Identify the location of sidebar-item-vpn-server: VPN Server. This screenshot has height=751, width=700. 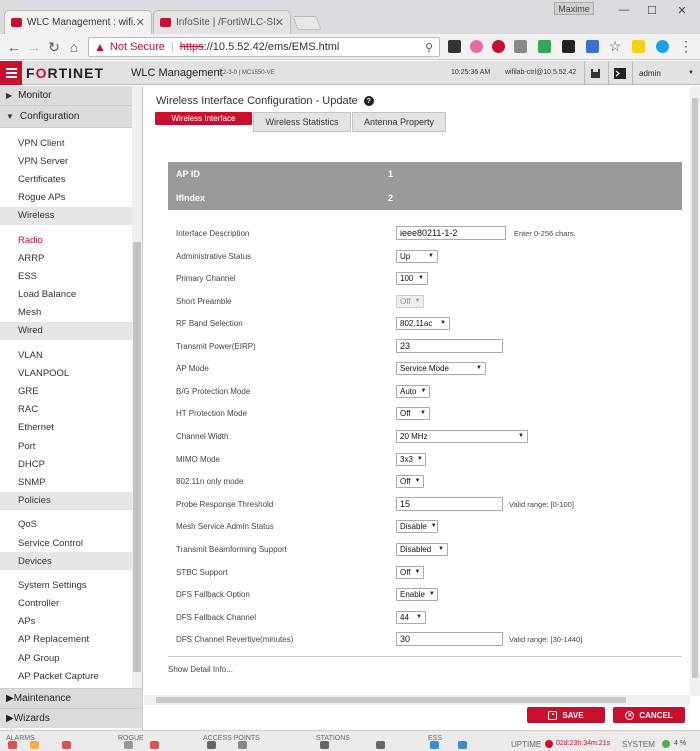
(71, 161).